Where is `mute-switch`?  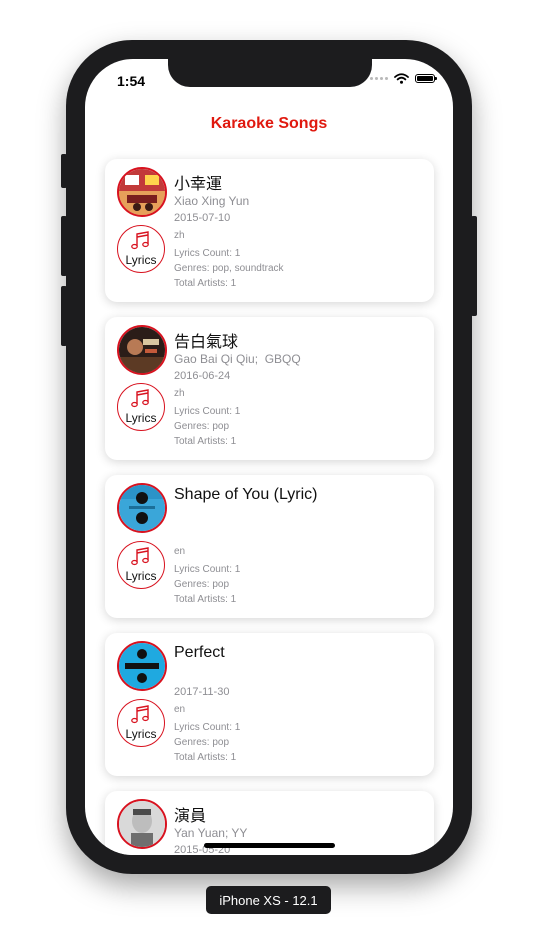
mute-switch is located at coordinates (64, 171).